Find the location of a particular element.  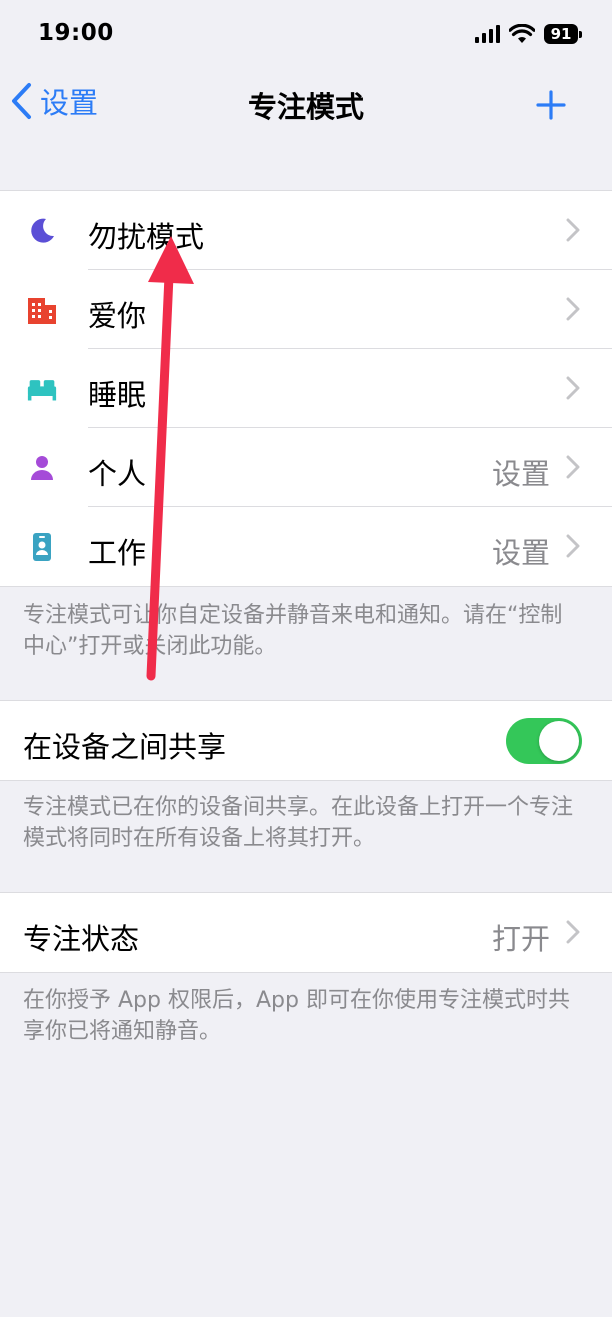

share-across-devices-row: 在设备之间共享 is located at coordinates (306, 740).